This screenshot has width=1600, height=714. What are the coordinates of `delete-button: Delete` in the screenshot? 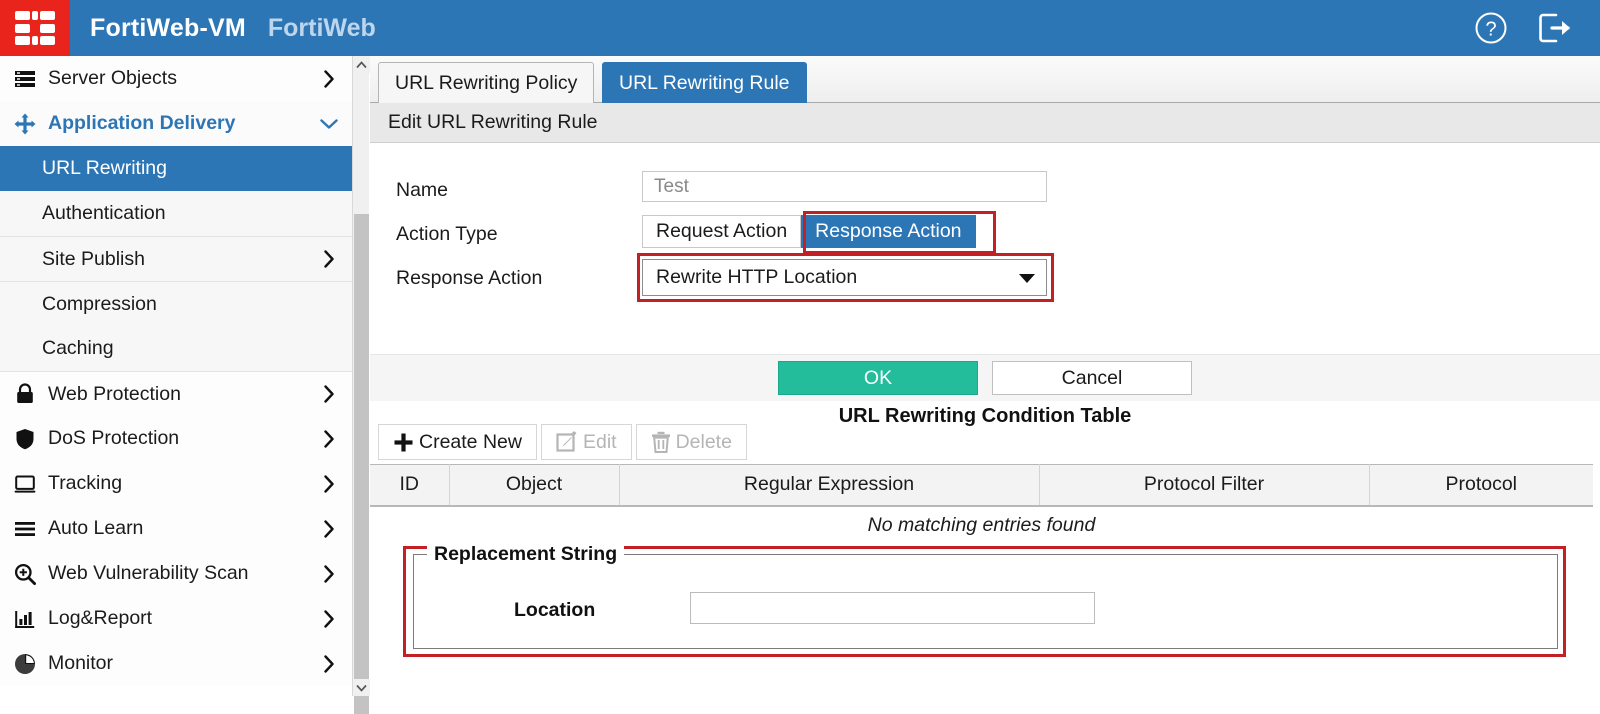 It's located at (691, 442).